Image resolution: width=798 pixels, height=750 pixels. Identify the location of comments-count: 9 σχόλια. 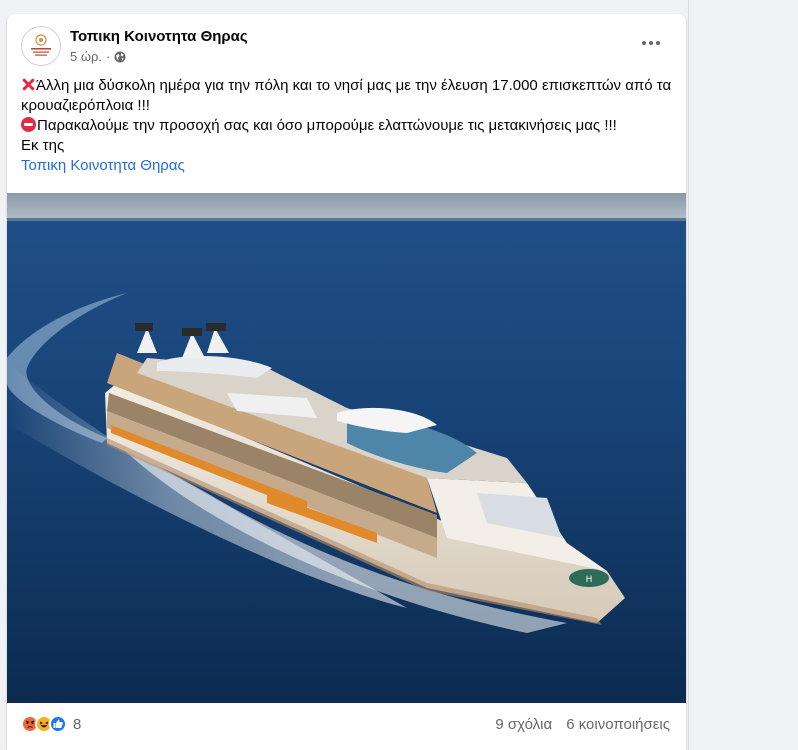
(523, 724).